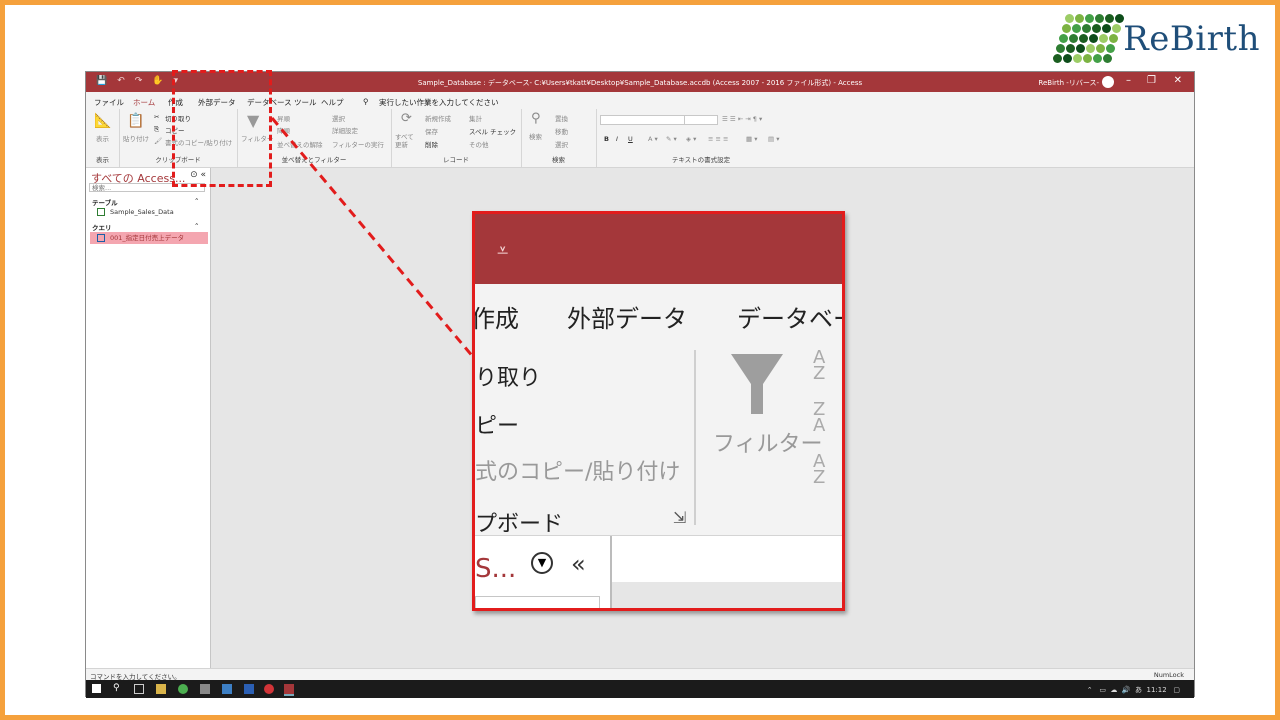  I want to click on sort-ascending-icon: AZ, so click(819, 365).